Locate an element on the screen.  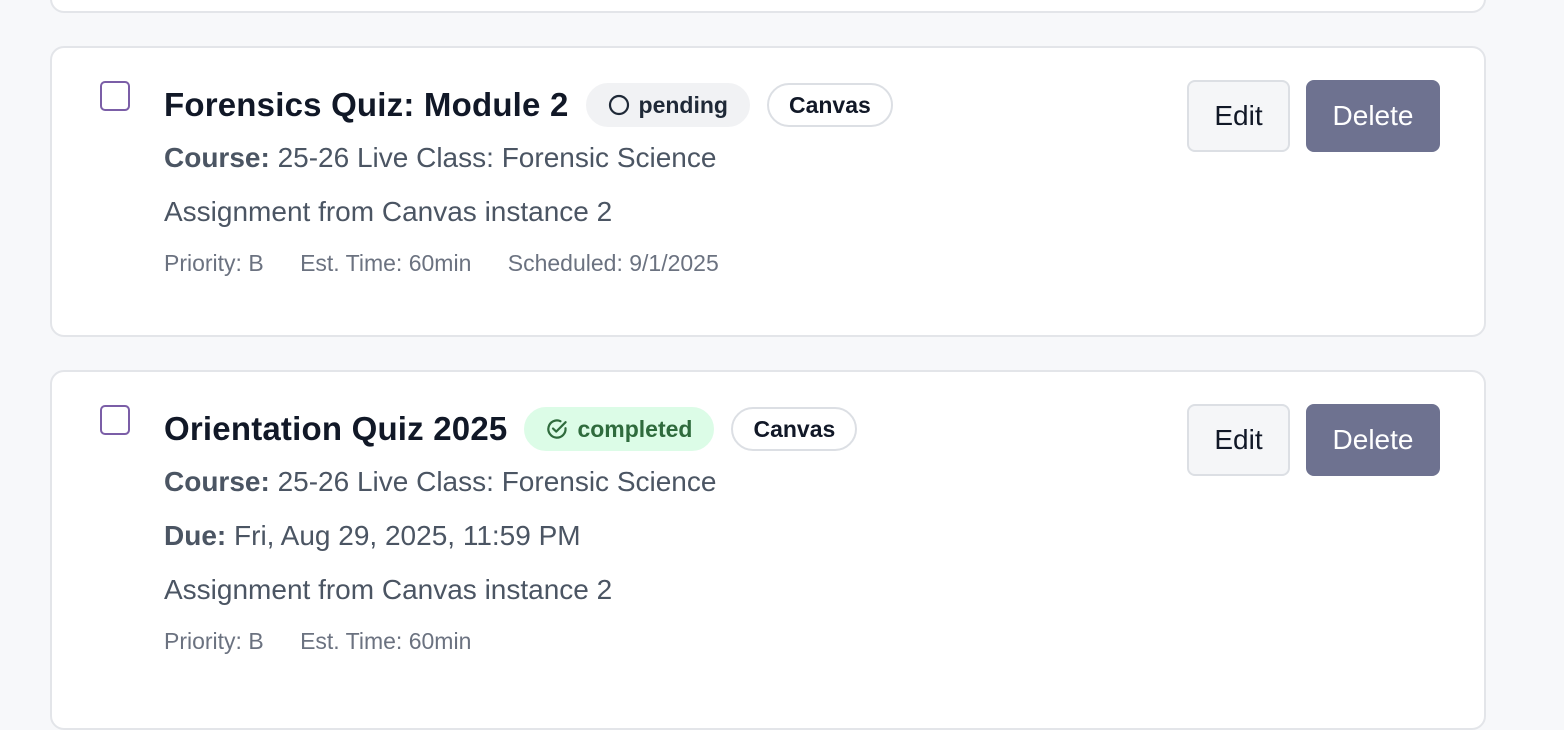
due-value: Fri, Aug 29, 2025, 11:59 PM is located at coordinates (407, 535).